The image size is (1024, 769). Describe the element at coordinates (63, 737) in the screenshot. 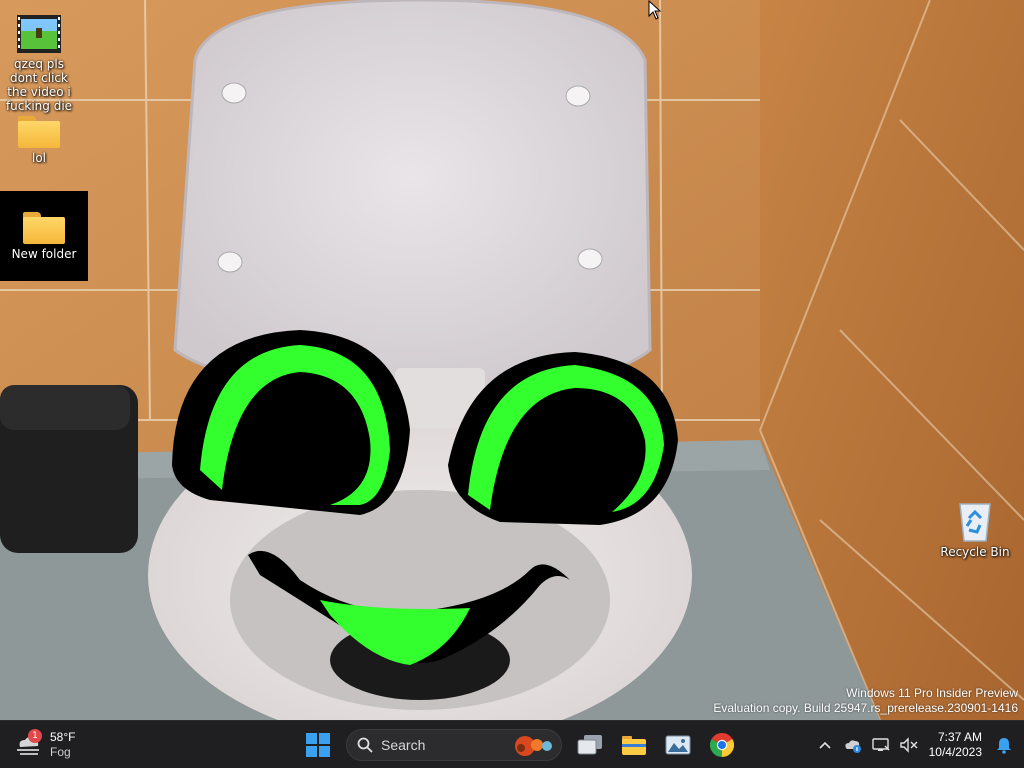

I see `weather-temperature: 58°F` at that location.